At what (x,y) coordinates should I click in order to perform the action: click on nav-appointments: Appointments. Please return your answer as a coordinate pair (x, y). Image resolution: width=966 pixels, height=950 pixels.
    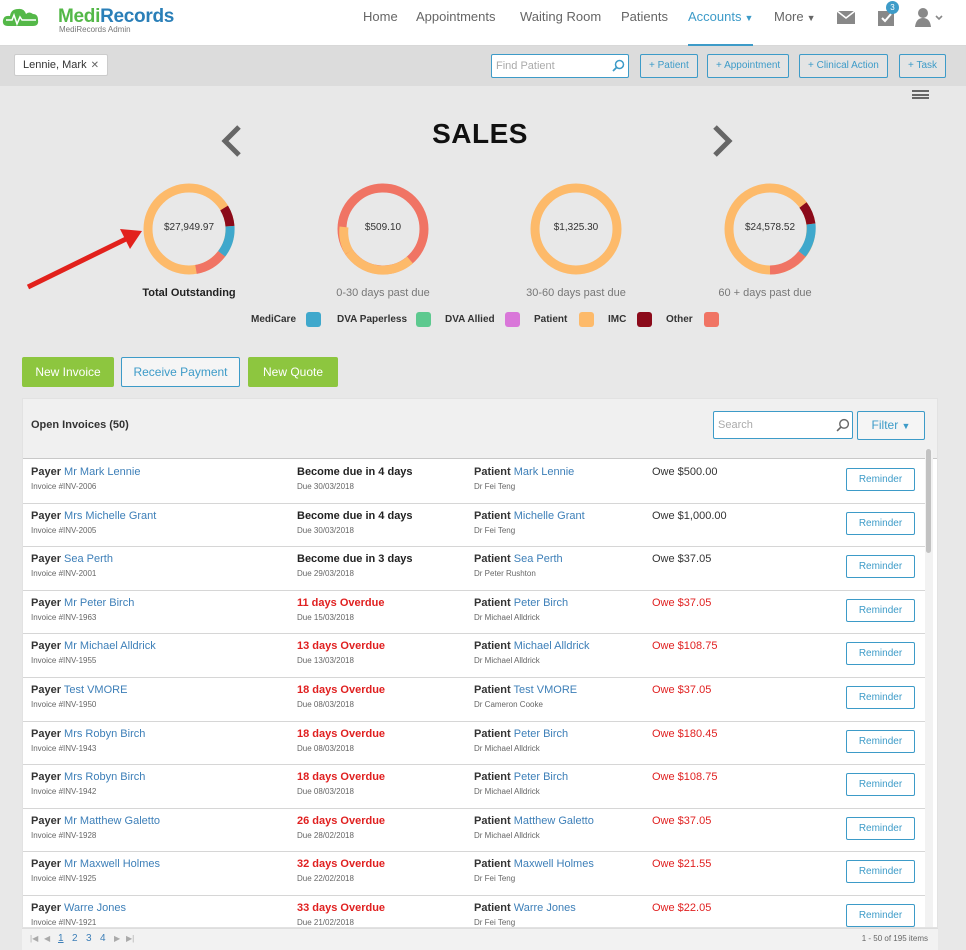
    Looking at the image, I should click on (456, 18).